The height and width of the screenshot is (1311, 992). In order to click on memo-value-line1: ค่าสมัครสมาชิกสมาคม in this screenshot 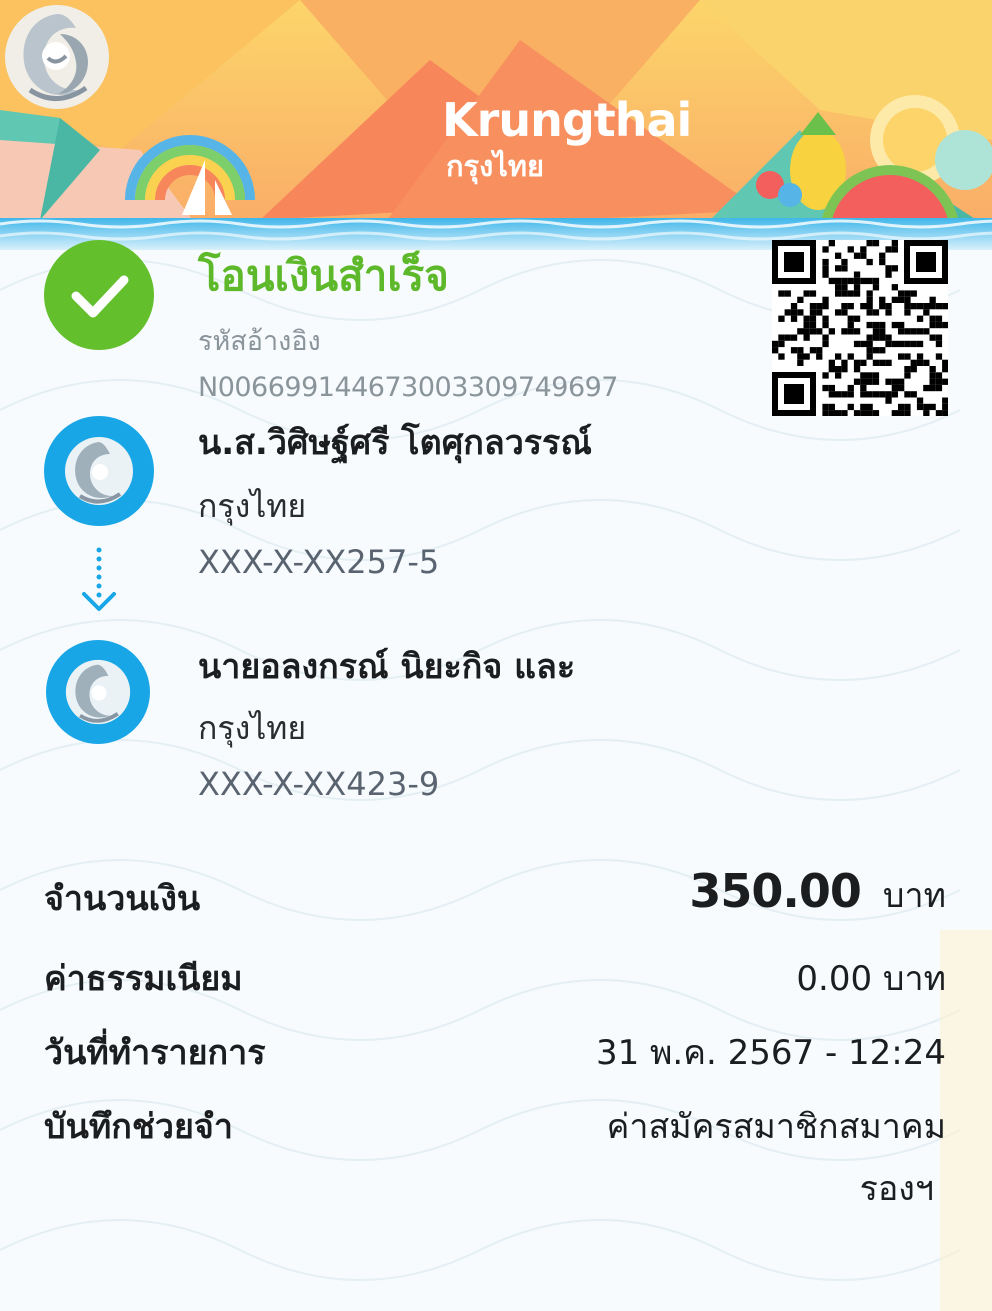, I will do `click(776, 1127)`.